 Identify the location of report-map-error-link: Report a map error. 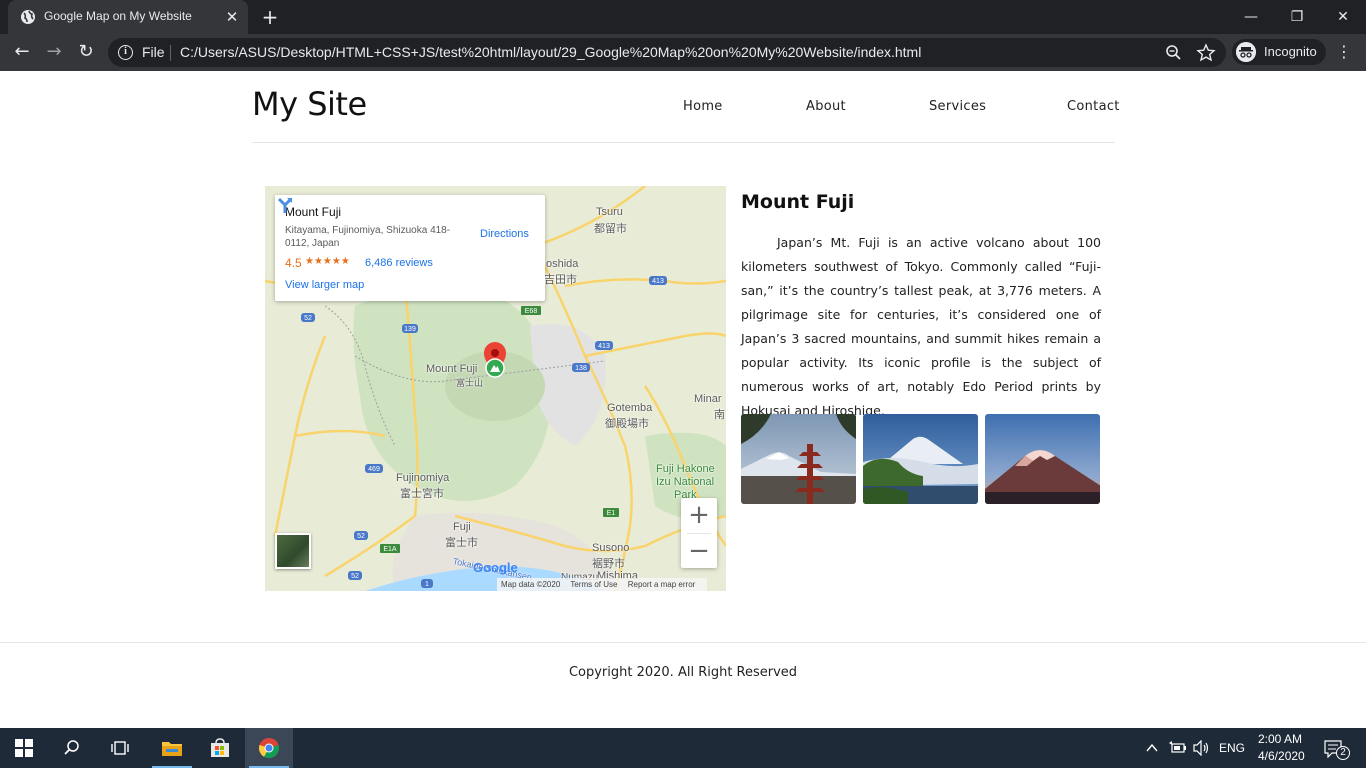
(662, 584).